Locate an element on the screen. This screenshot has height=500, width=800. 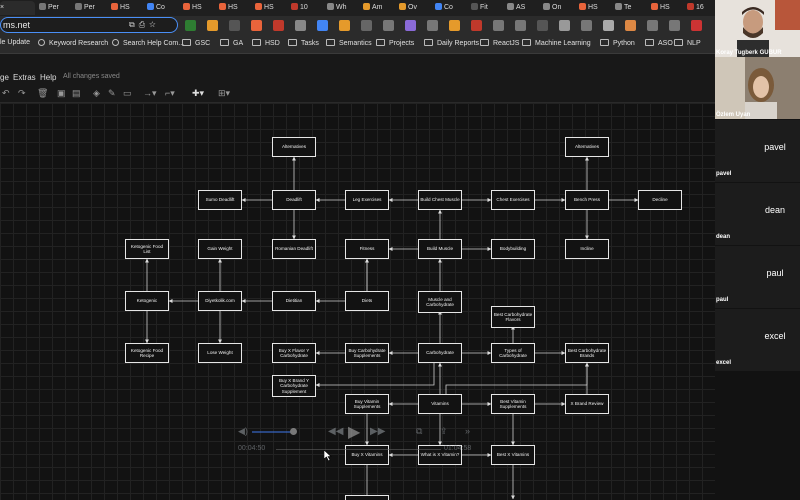
diagram-node-best-vit: Best Vitamin Supplements is located at coordinates (513, 404).